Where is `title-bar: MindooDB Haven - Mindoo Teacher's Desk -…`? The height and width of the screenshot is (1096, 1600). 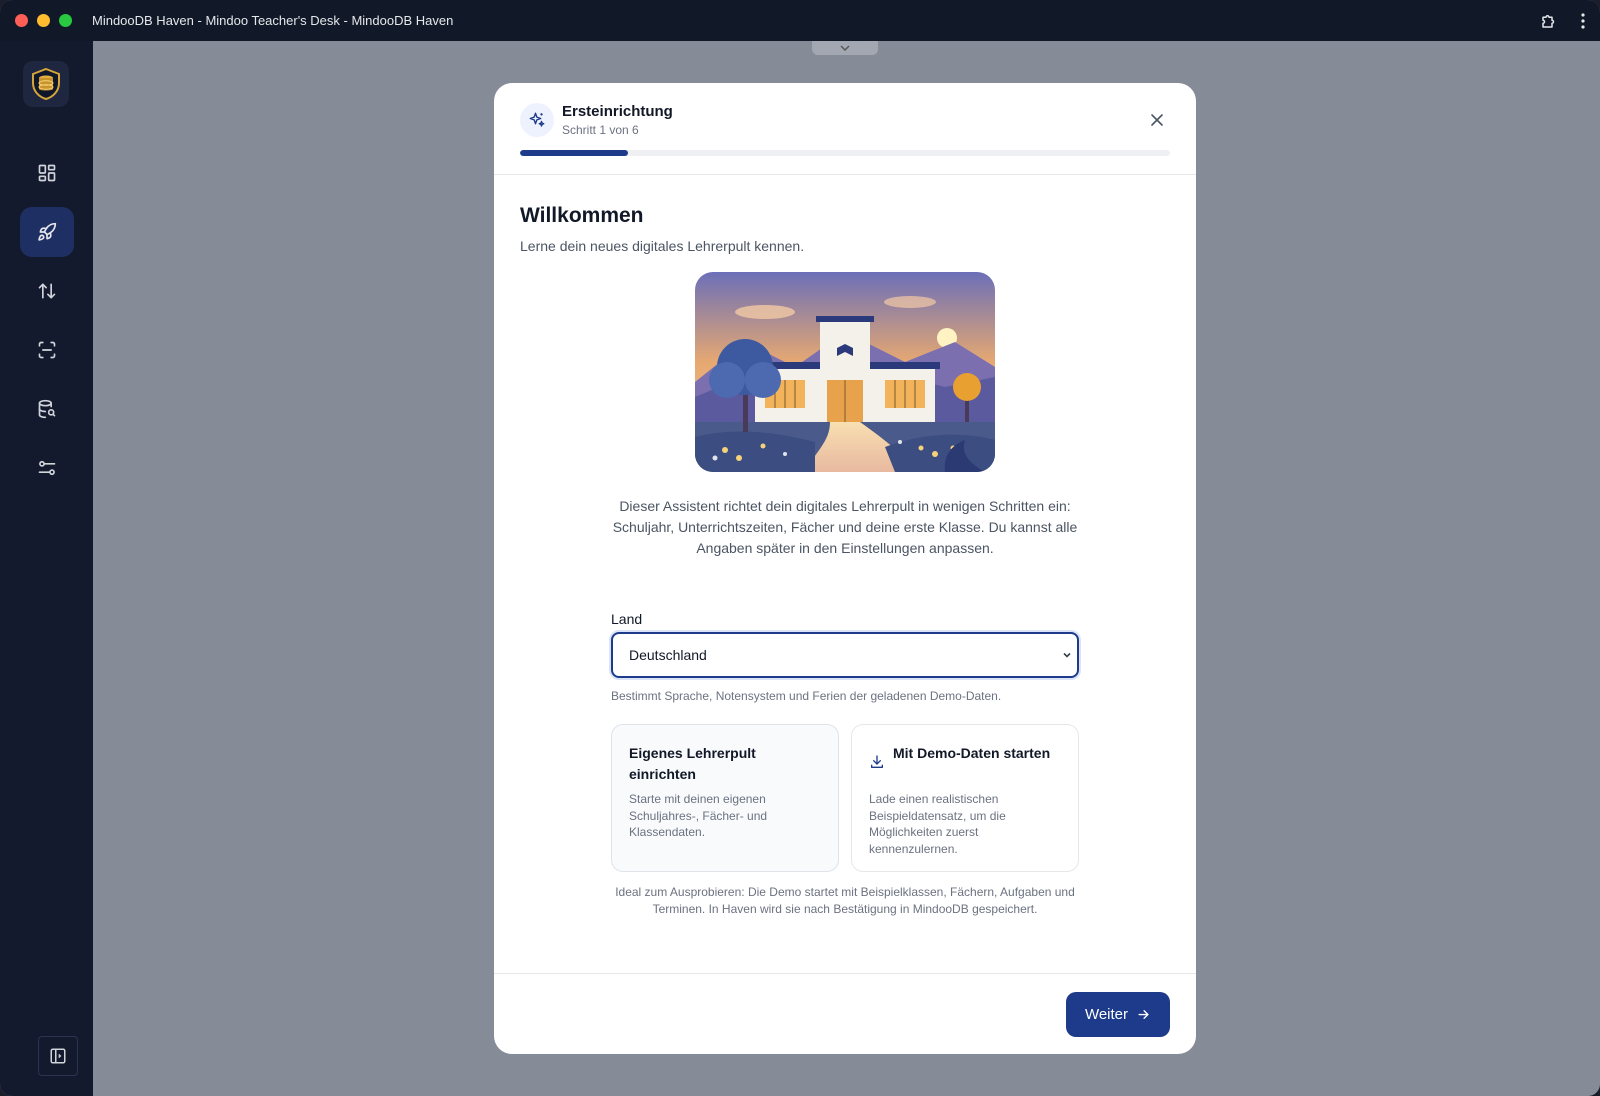 title-bar: MindooDB Haven - Mindoo Teacher's Desk -… is located at coordinates (800, 20).